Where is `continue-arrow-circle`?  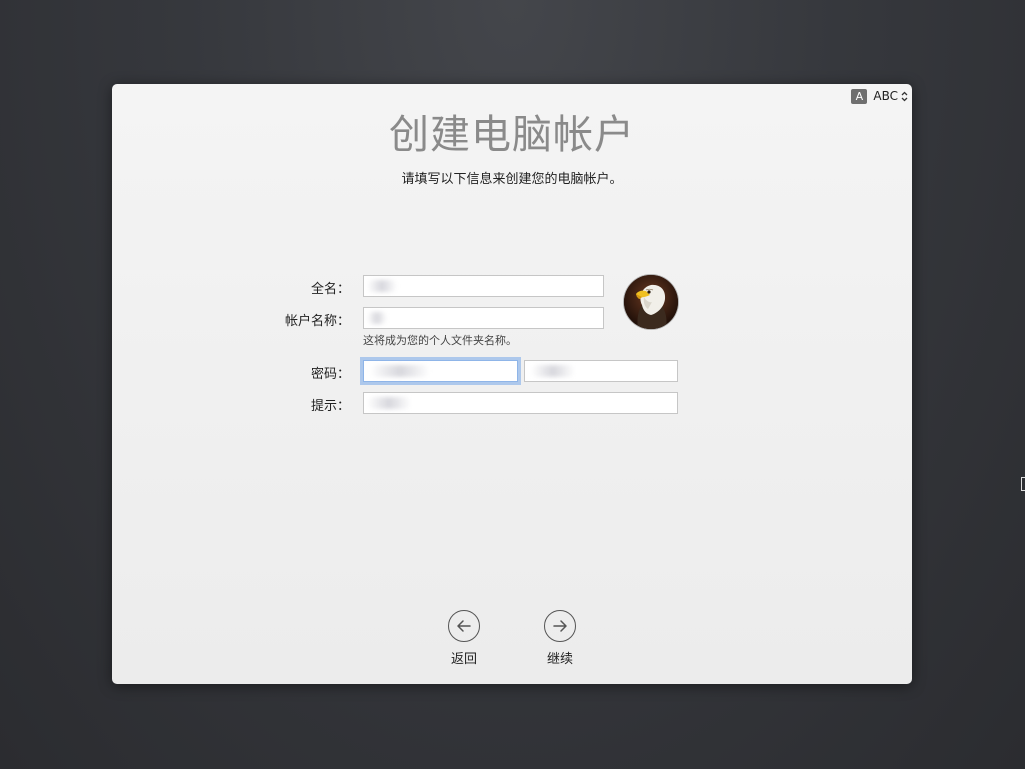
continue-arrow-circle is located at coordinates (560, 626).